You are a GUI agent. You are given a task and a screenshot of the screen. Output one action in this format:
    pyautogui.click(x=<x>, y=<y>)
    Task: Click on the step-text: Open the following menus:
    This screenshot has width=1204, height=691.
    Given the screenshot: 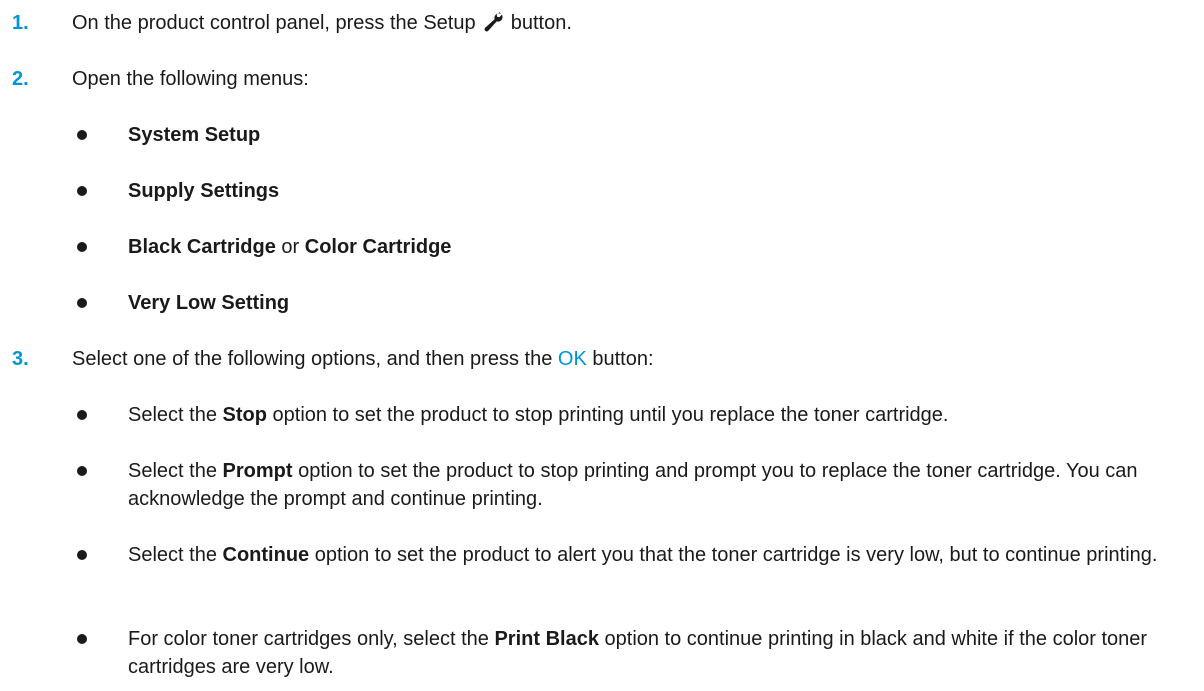 What is the action you would take?
    pyautogui.click(x=190, y=79)
    